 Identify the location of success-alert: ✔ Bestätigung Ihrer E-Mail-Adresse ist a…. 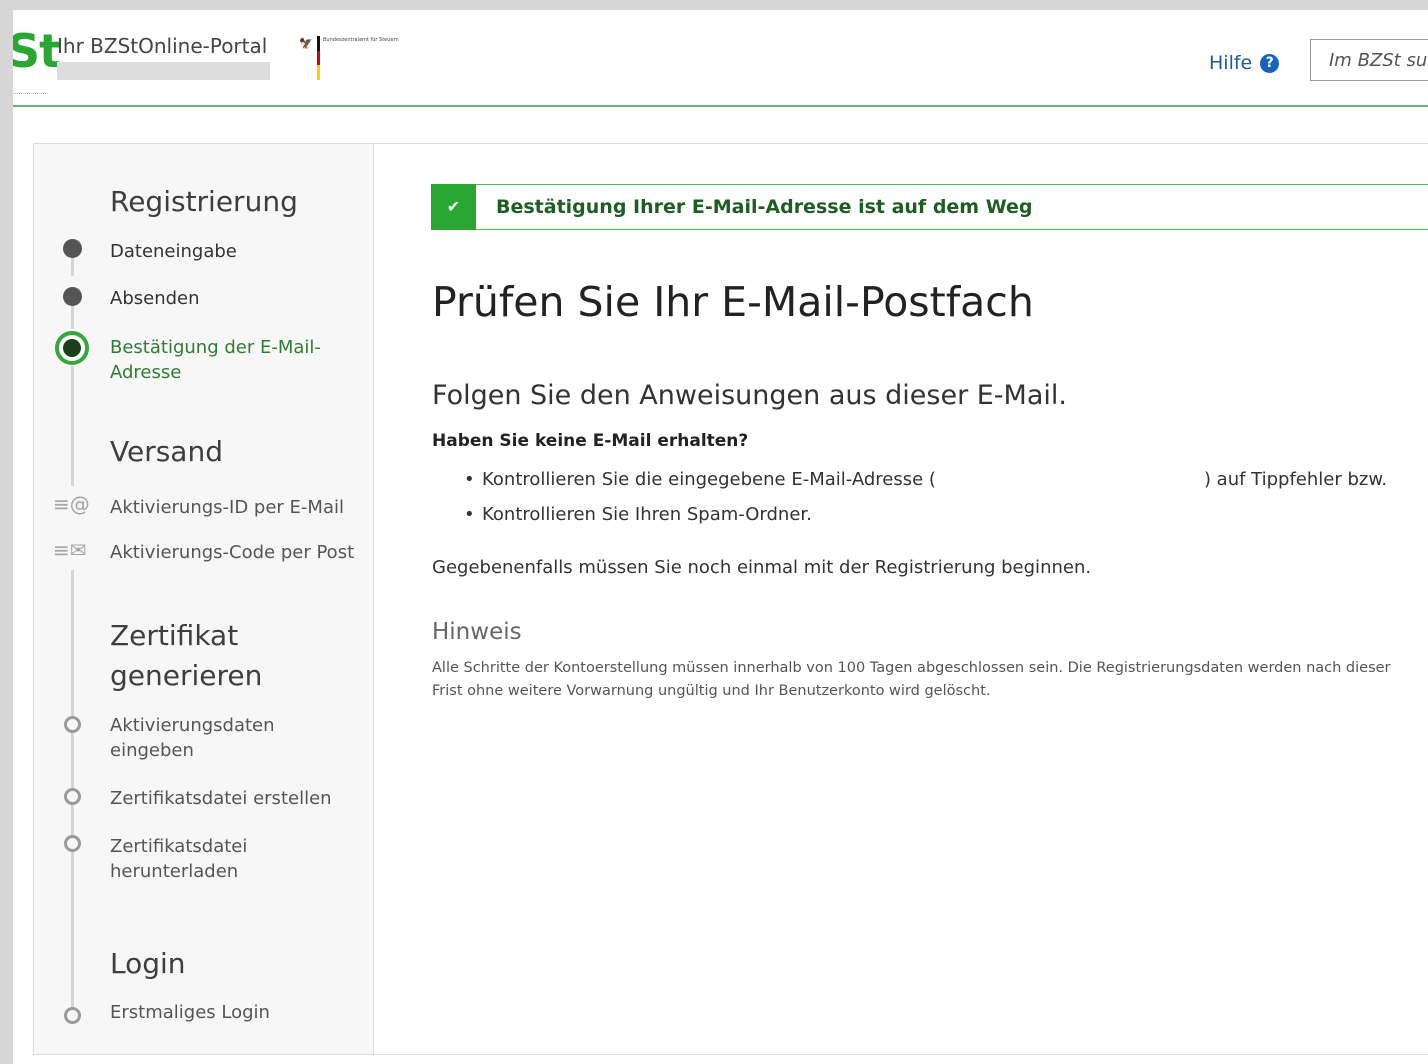
(929, 206).